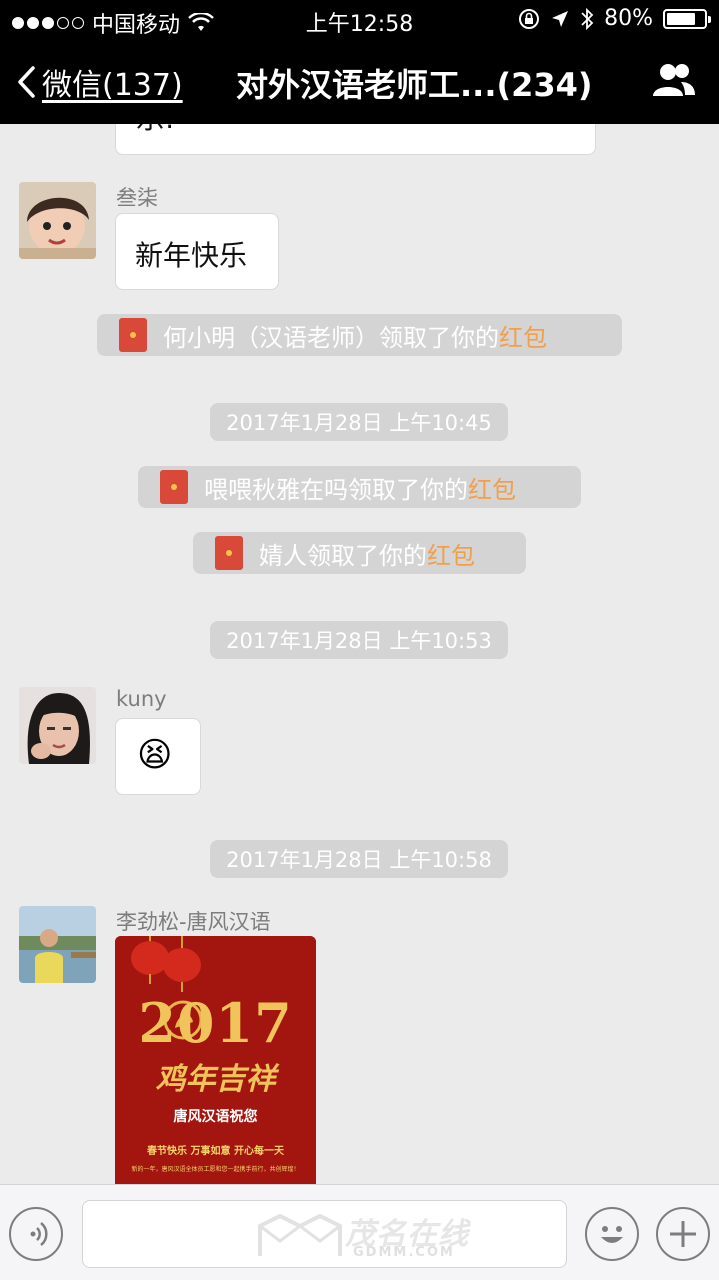  Describe the element at coordinates (359, 20) in the screenshot. I see `status-bar: 中国移动 上午12:58 80%` at that location.